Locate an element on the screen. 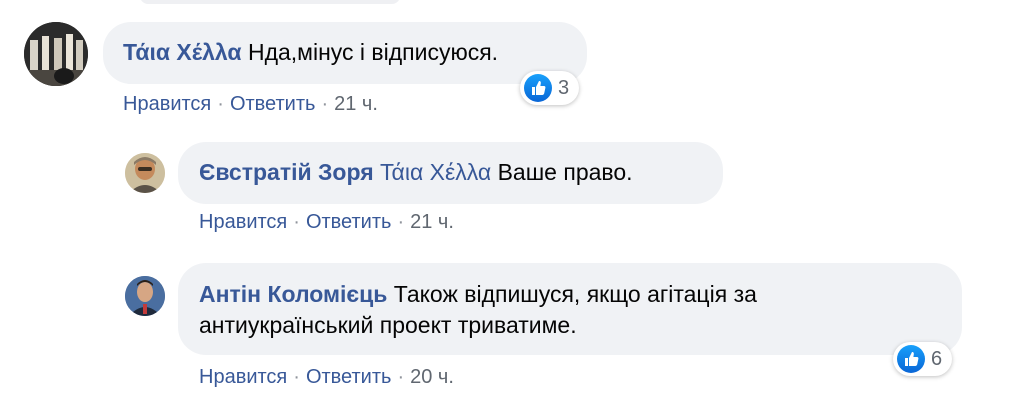 Image resolution: width=1030 pixels, height=408 pixels. reaction-number: 3 is located at coordinates (564, 87).